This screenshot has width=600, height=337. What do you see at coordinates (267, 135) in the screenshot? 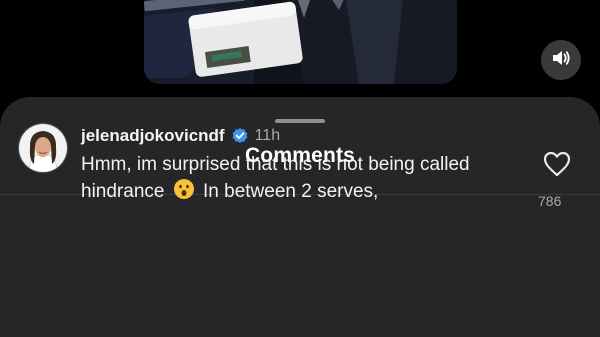
I see `comment-timestamp: 11h` at bounding box center [267, 135].